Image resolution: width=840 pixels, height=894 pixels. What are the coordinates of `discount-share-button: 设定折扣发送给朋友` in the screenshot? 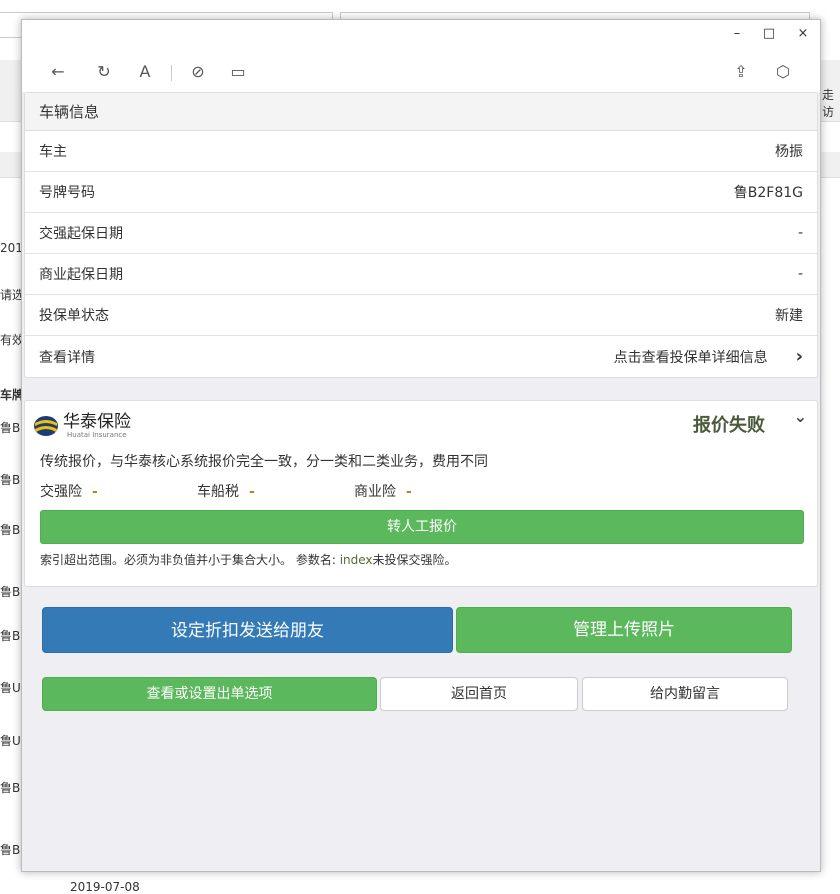 It's located at (247, 630).